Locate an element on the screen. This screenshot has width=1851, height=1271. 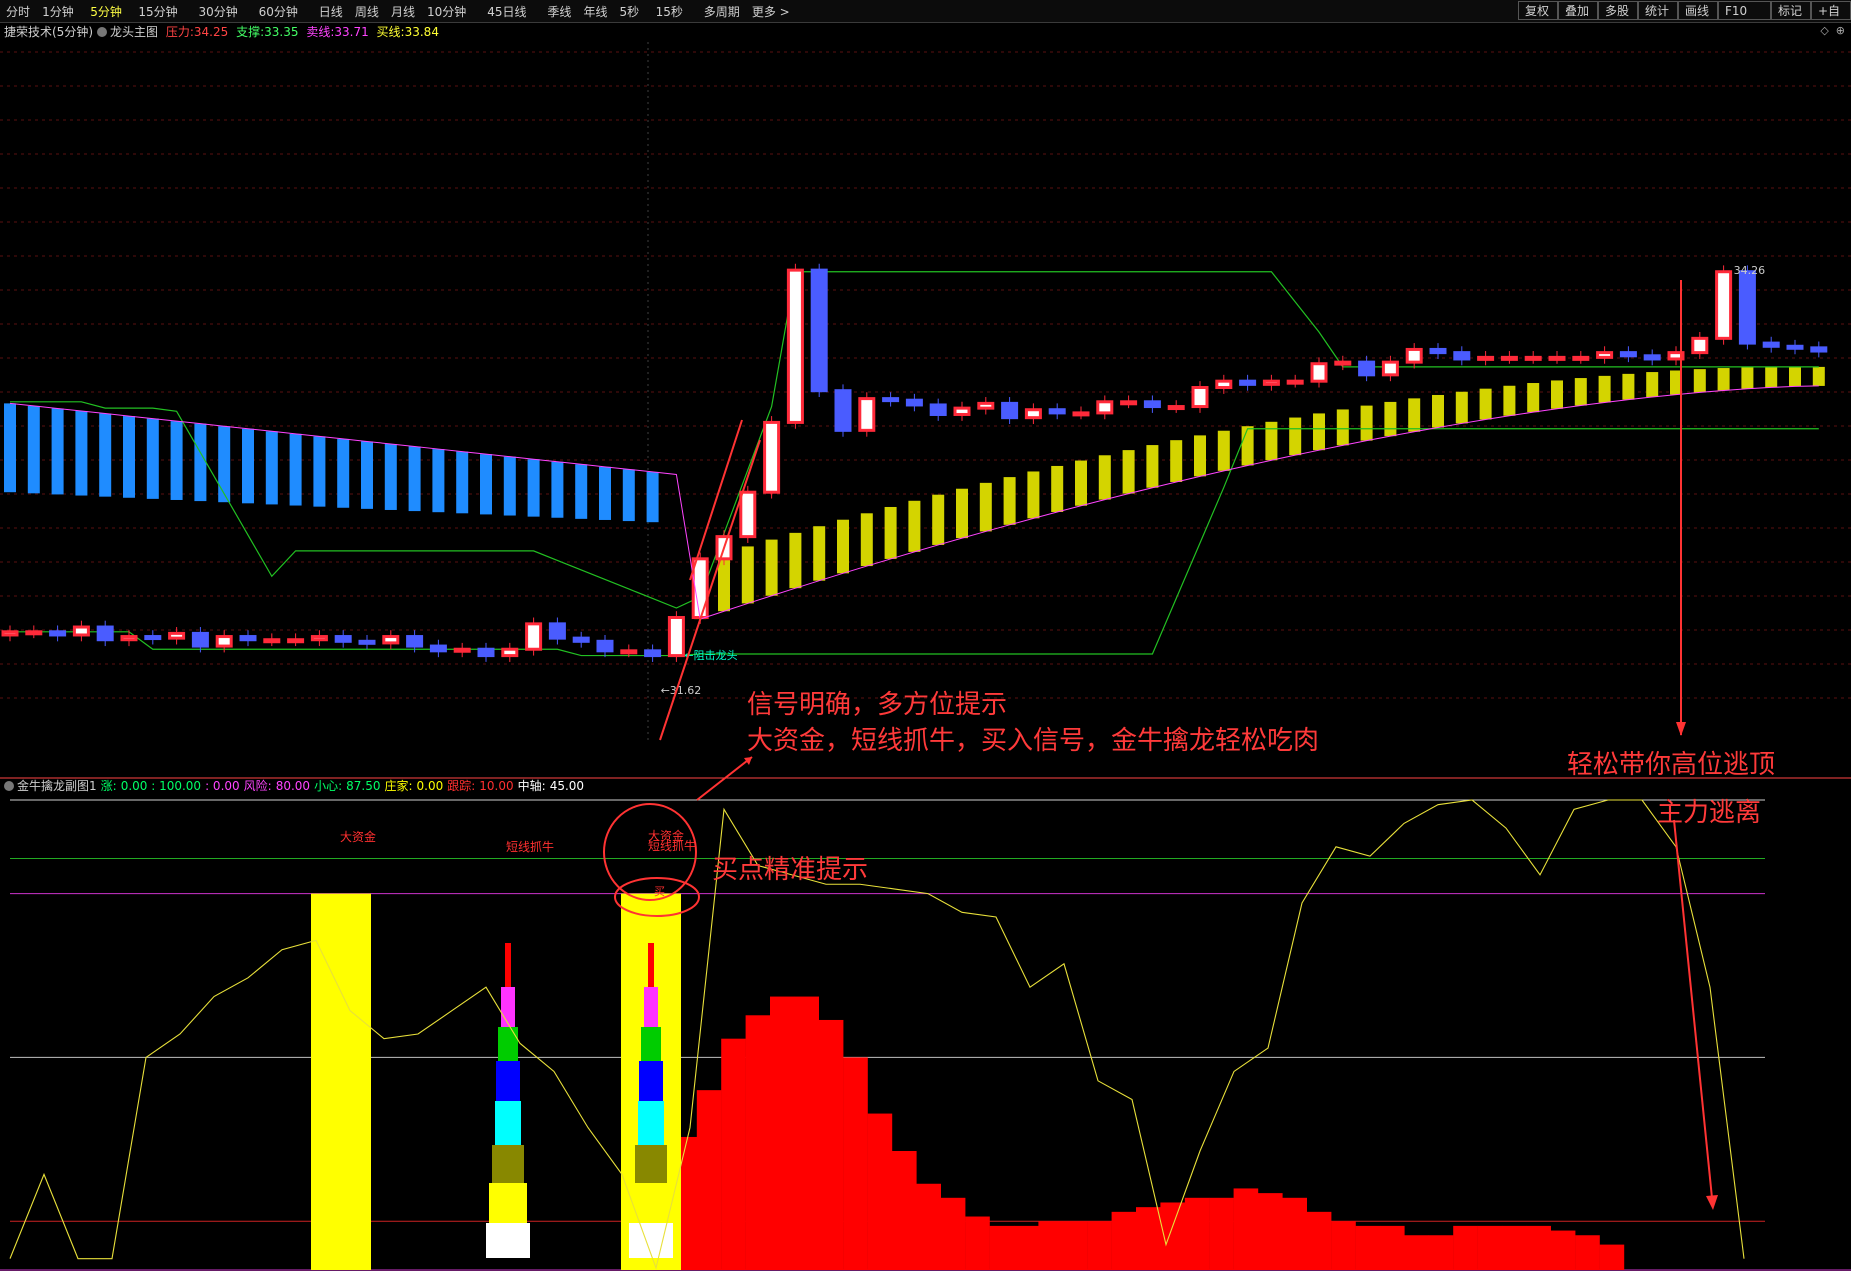
toolbar-button-5: F10 is located at coordinates (1744, 10).